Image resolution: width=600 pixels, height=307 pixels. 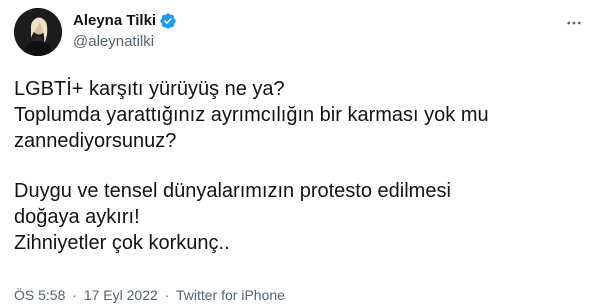 What do you see at coordinates (125, 42) in the screenshot?
I see `handle: @aleynatilki` at bounding box center [125, 42].